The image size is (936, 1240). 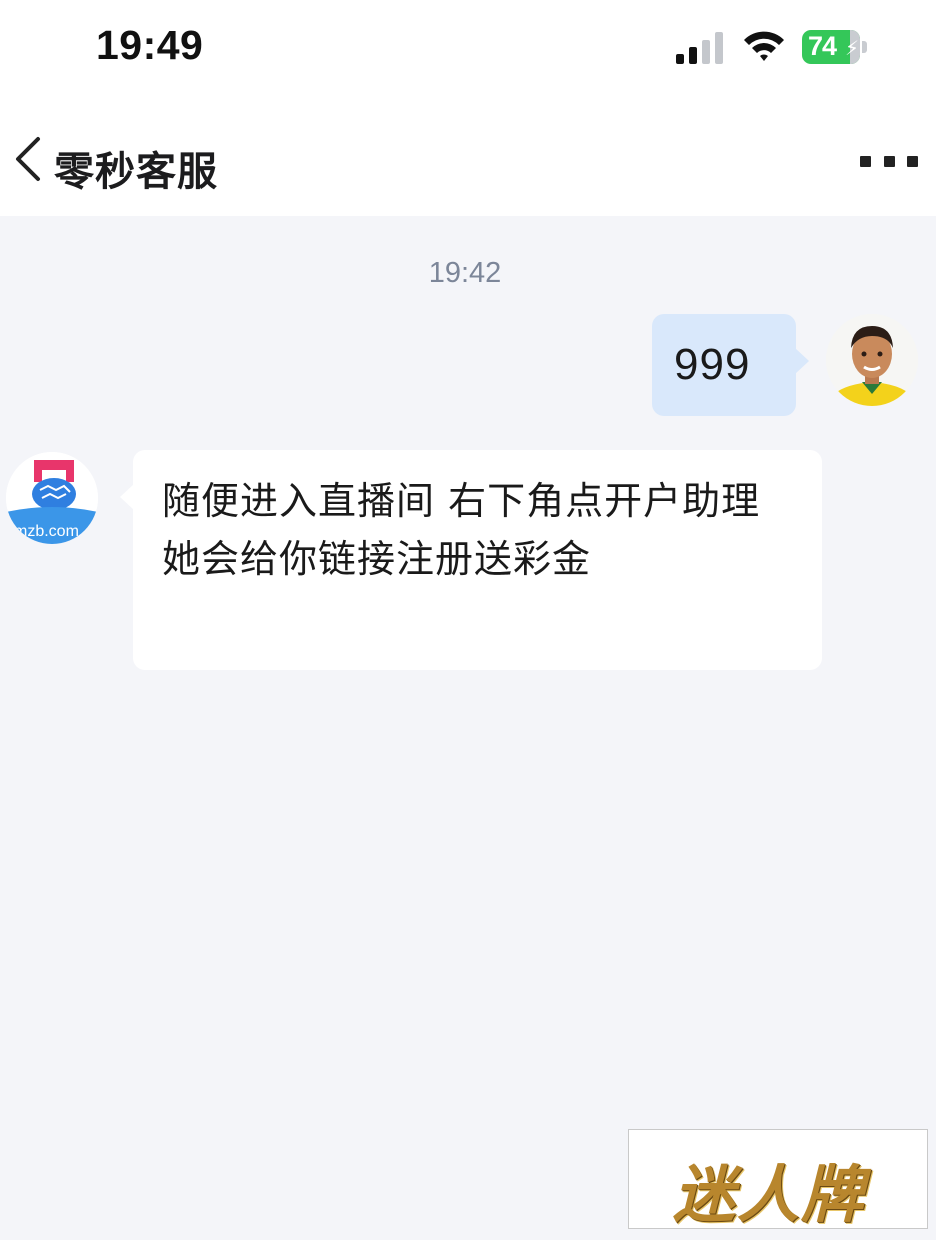 I want to click on more-button, so click(x=889, y=161).